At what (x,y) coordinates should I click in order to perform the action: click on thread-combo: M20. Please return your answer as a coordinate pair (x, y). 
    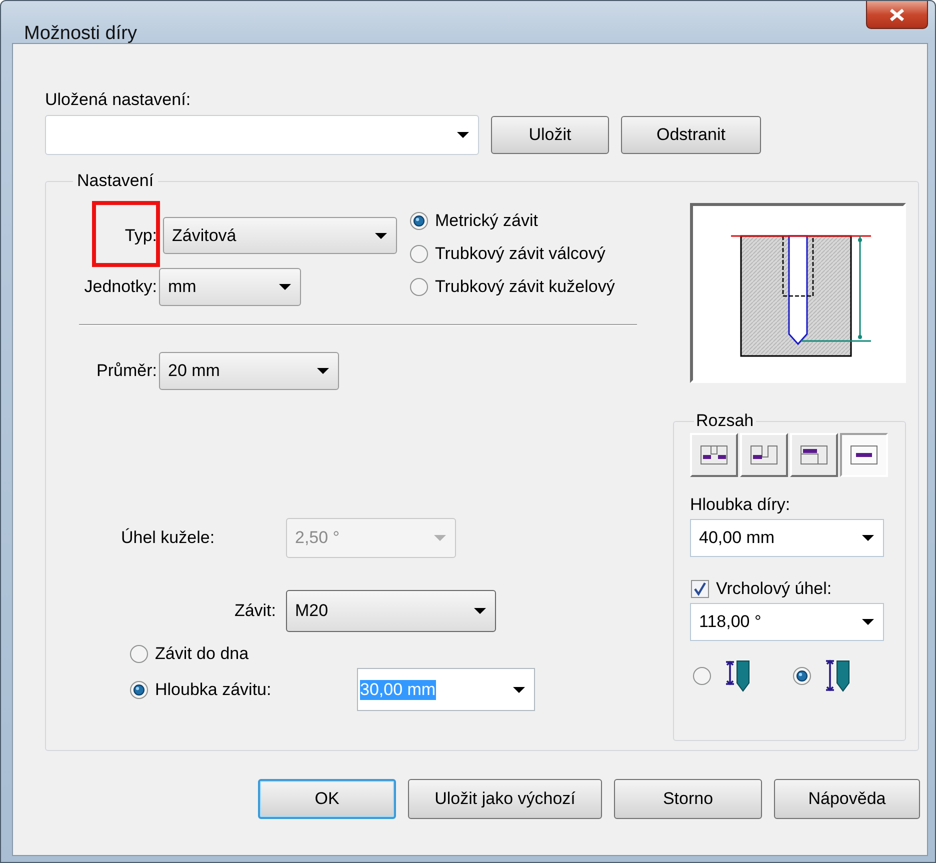
    Looking at the image, I should click on (391, 611).